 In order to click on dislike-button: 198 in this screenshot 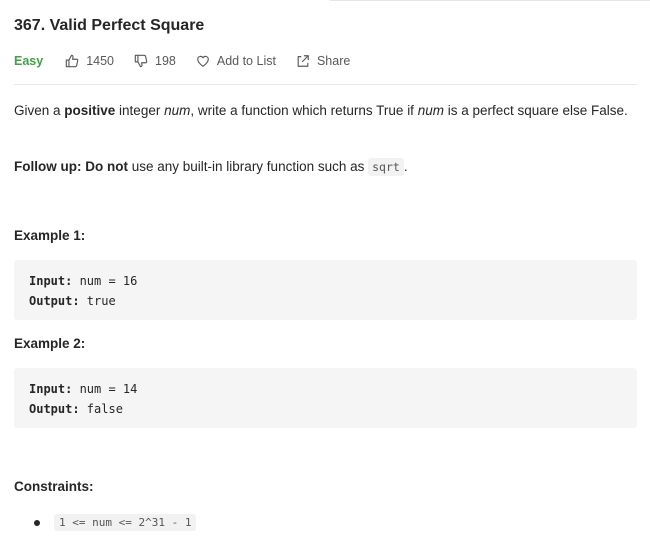, I will do `click(155, 61)`.